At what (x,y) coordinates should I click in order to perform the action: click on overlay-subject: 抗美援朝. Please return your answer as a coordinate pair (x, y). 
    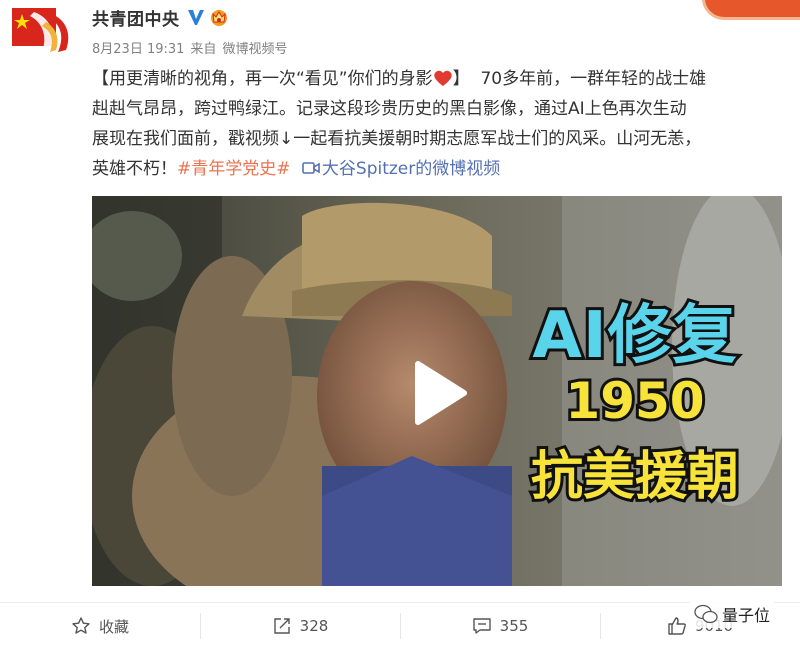
    Looking at the image, I should click on (635, 477).